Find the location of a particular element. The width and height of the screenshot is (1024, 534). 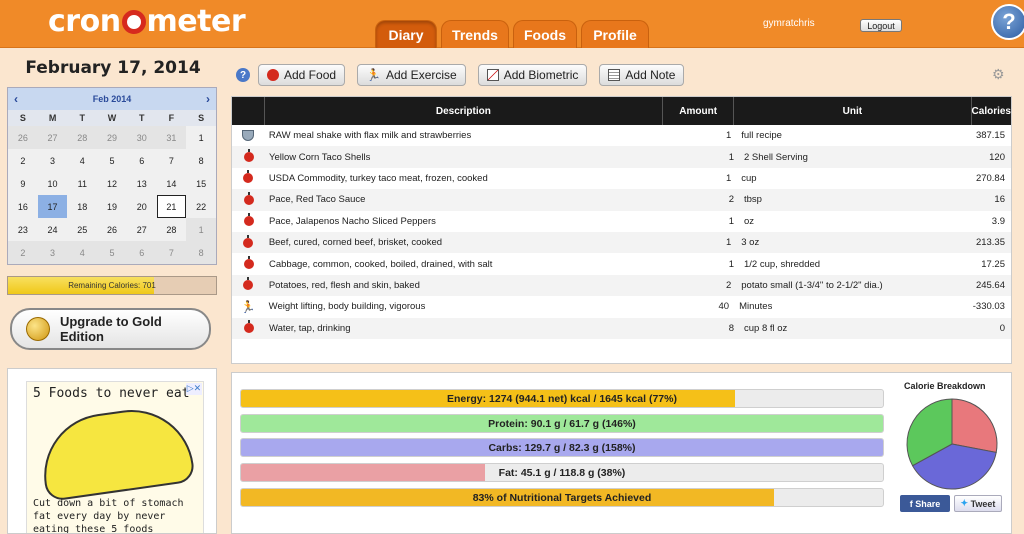

protein-bar: Protein: 90.1 g / 61.7 g (146%) is located at coordinates (562, 423).